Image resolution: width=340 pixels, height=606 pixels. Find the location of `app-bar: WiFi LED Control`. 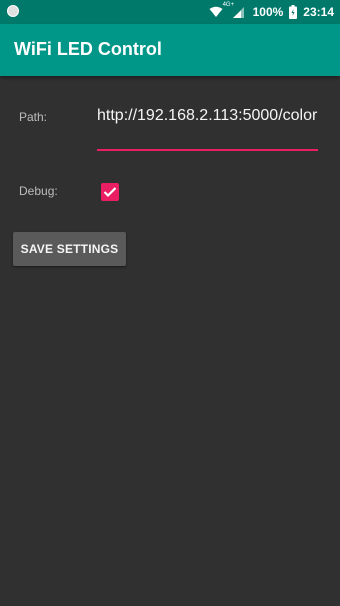

app-bar: WiFi LED Control is located at coordinates (170, 50).